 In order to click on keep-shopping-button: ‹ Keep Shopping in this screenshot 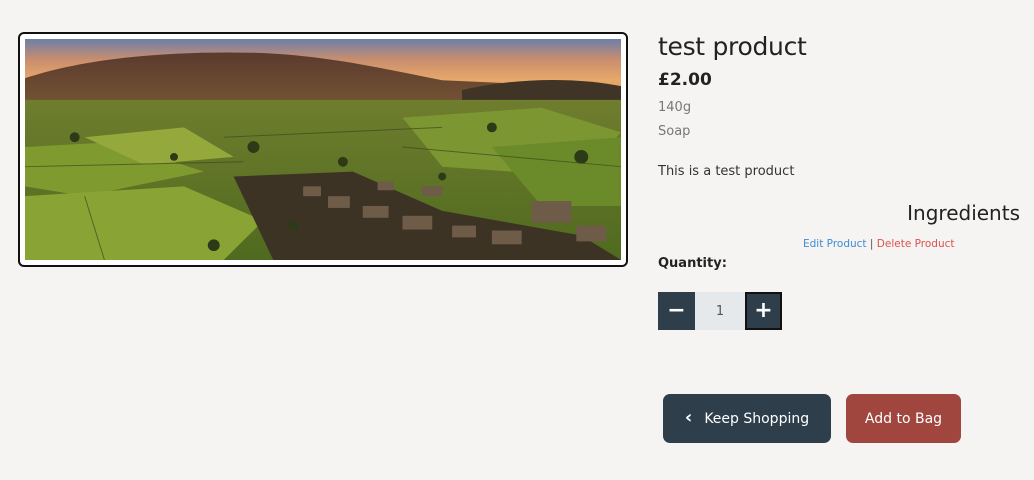, I will do `click(747, 418)`.